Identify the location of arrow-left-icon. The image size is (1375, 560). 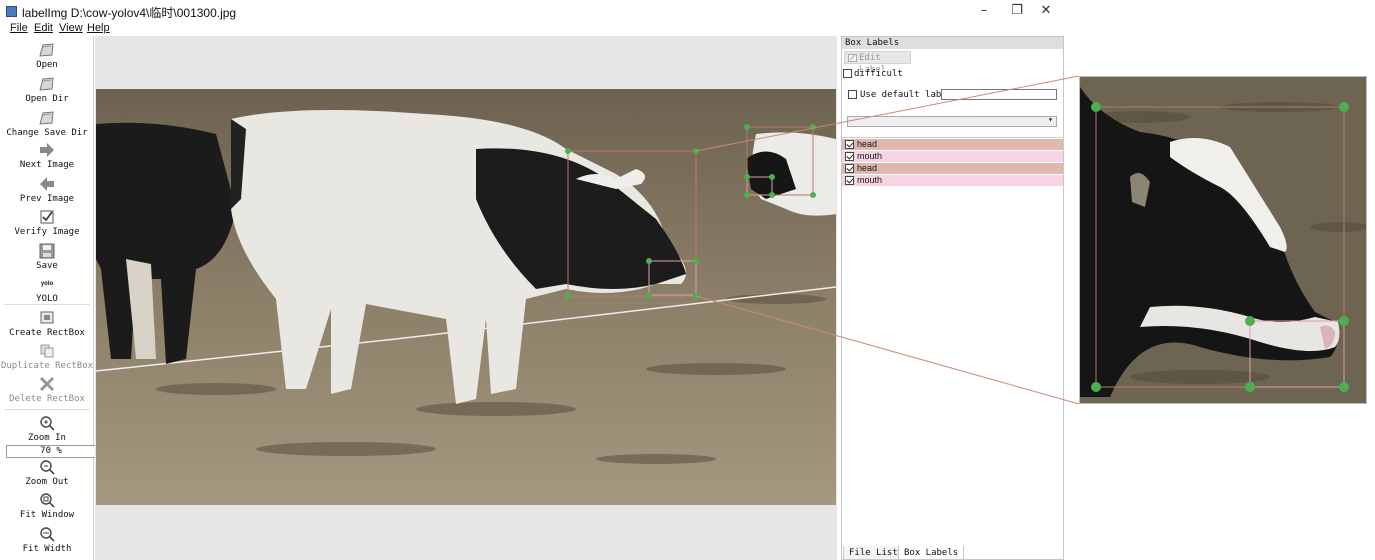
(47, 184).